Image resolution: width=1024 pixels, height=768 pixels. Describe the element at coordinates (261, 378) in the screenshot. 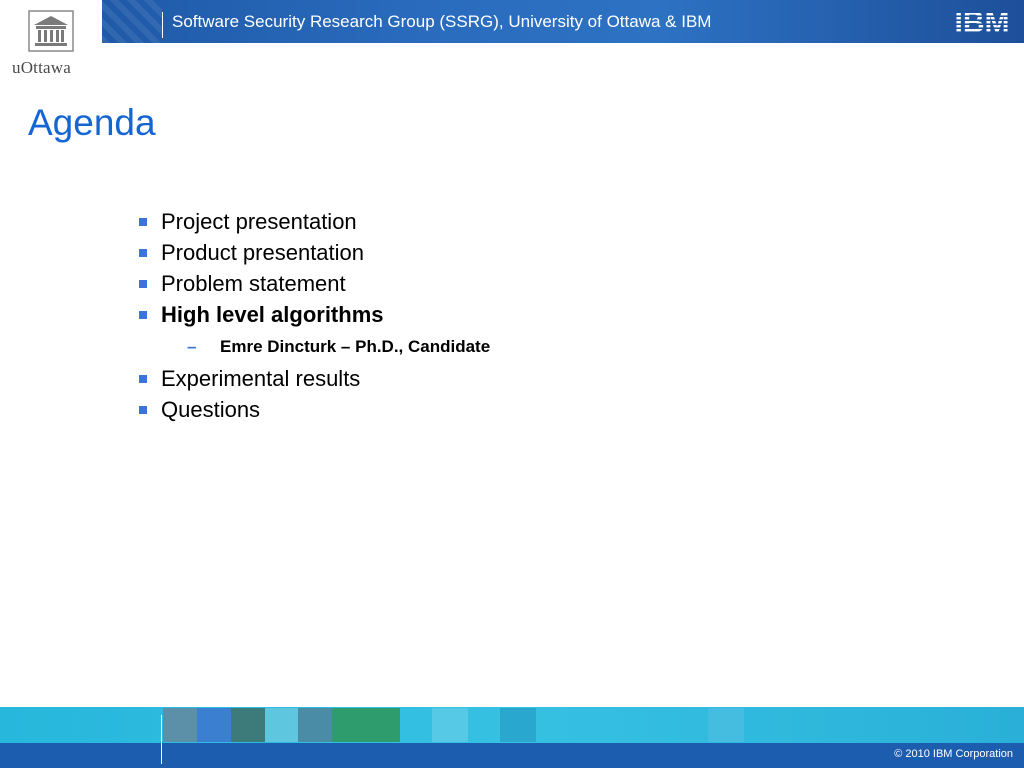

I see `agenda-item-label: Experimental results` at that location.